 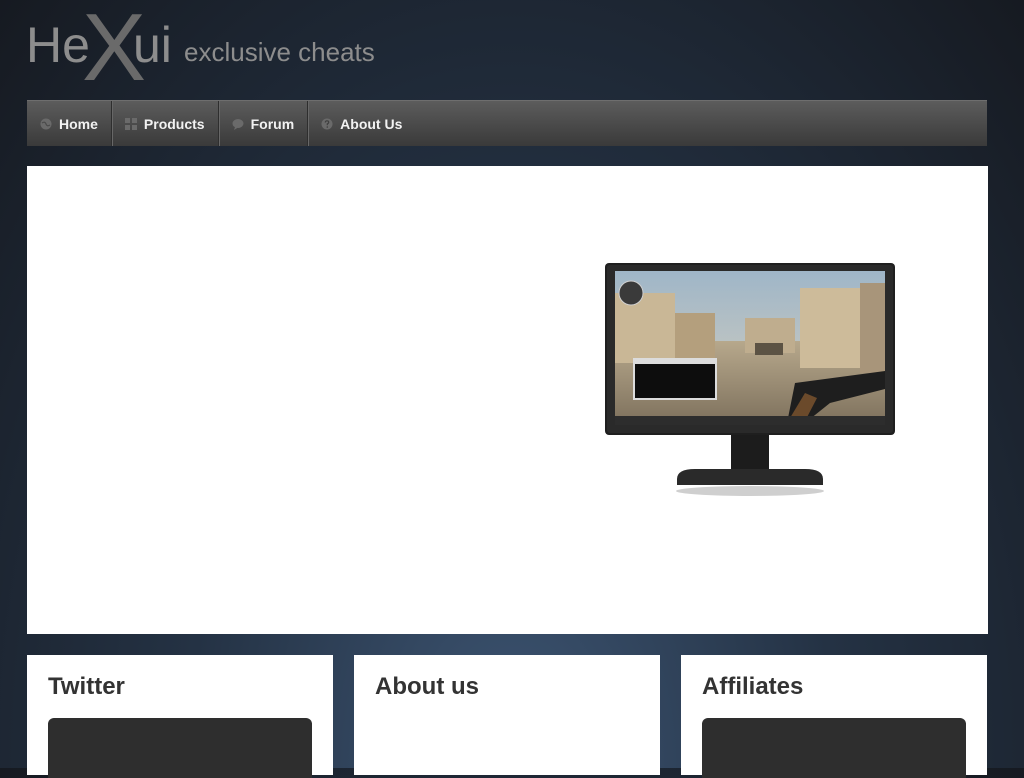 I want to click on nav-about-us: About Us, so click(x=361, y=123).